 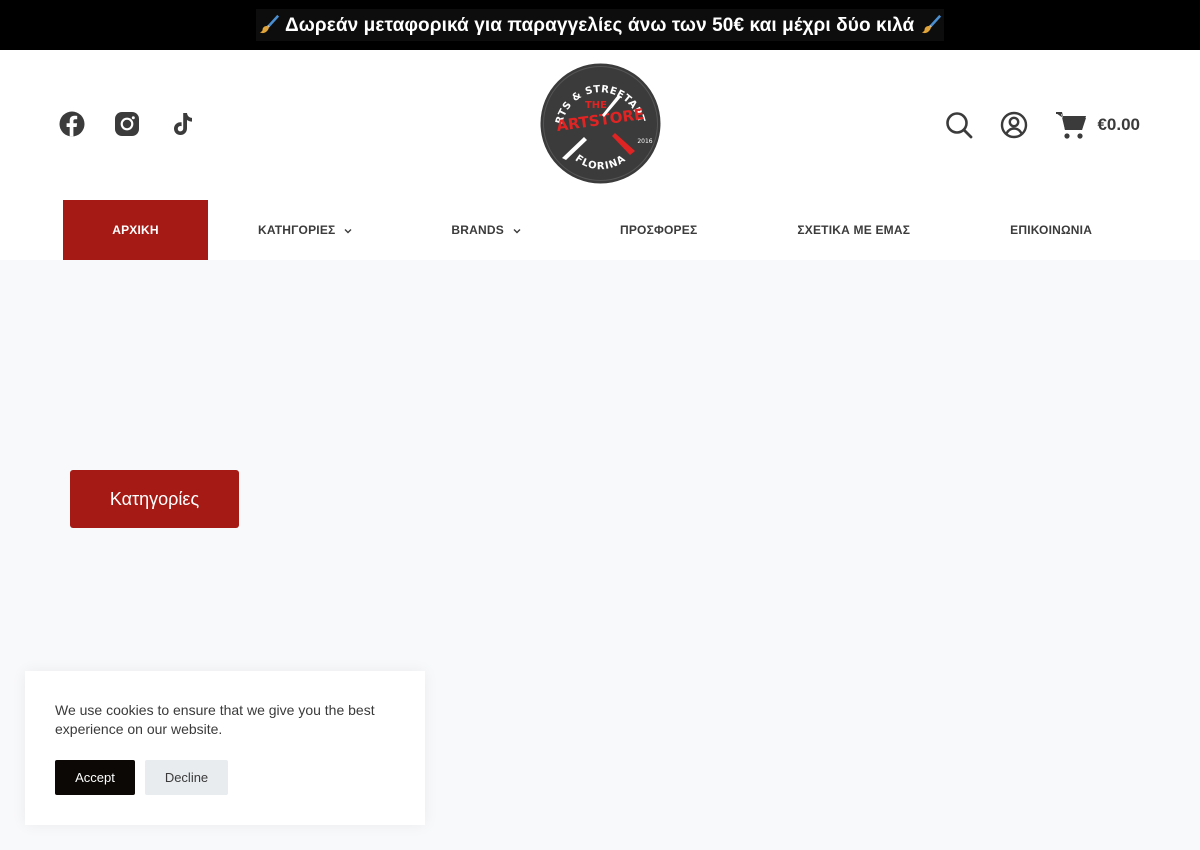 I want to click on nav-item-label: ΠΡΟΣΦΟΡΕΣ, so click(x=658, y=230).